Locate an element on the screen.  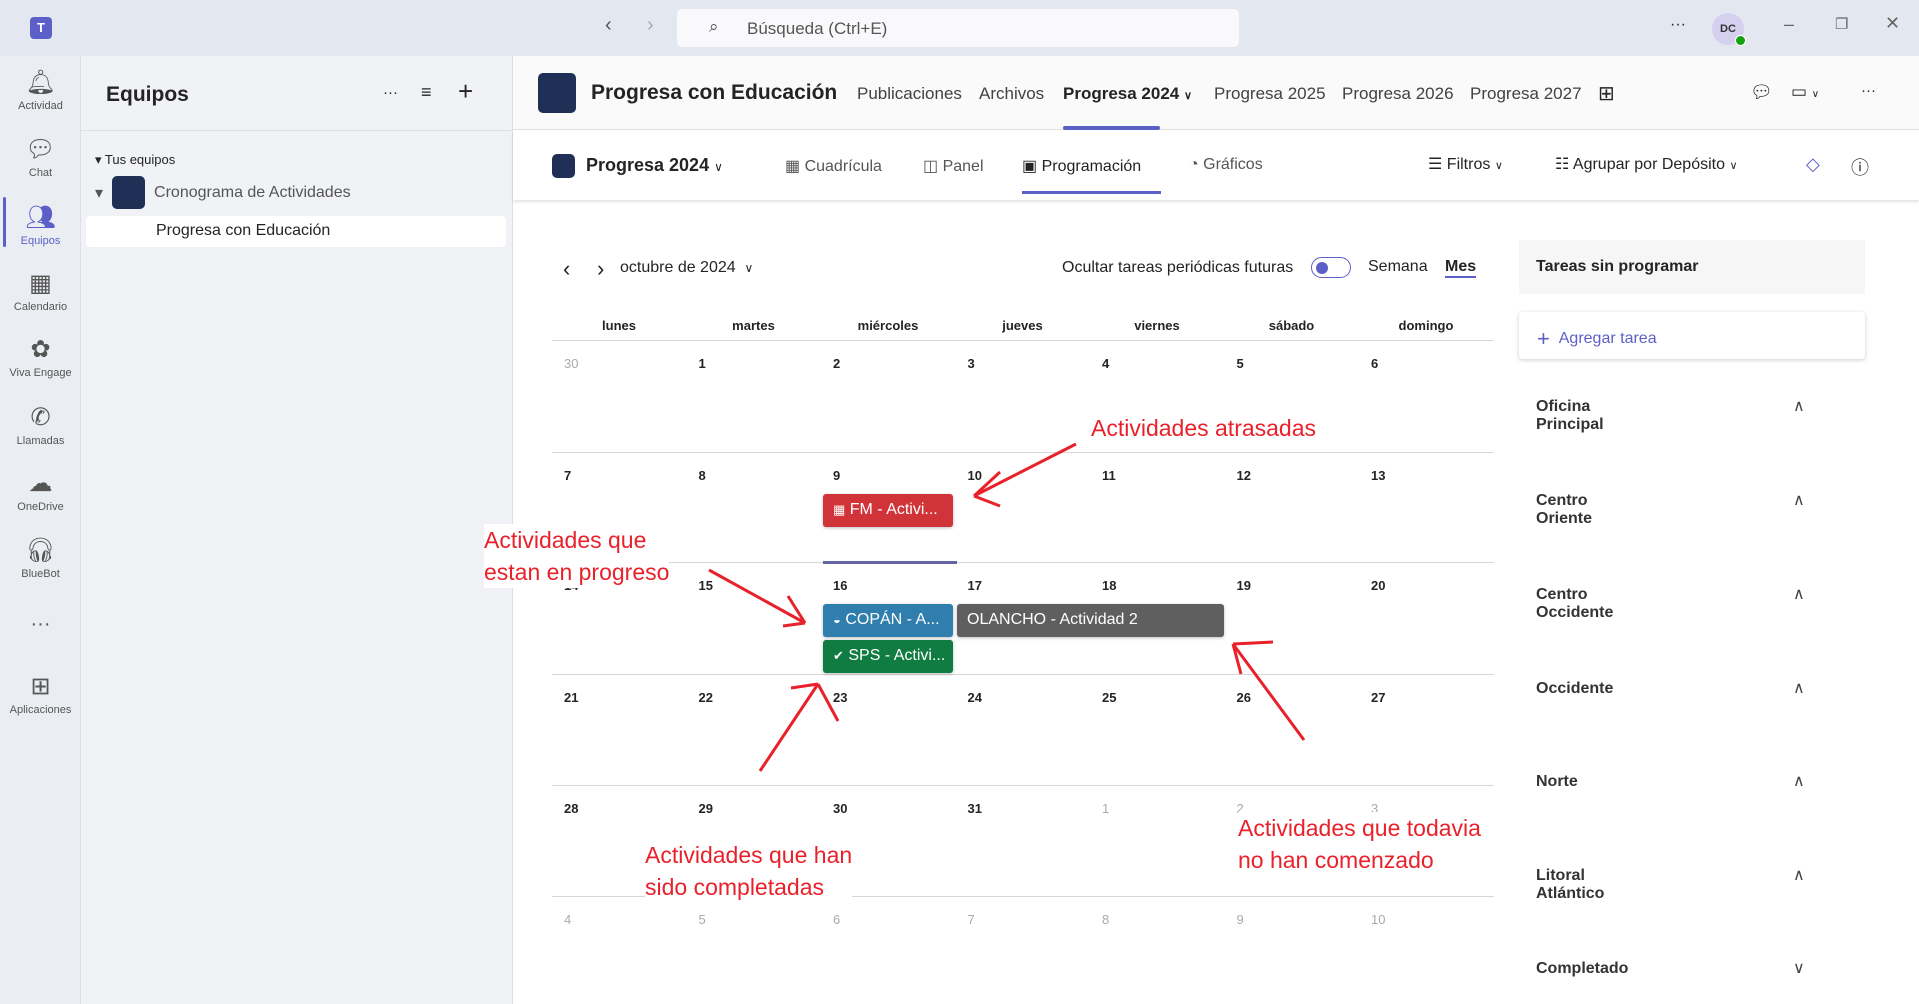
more-options-icon: ··· is located at coordinates (390, 92).